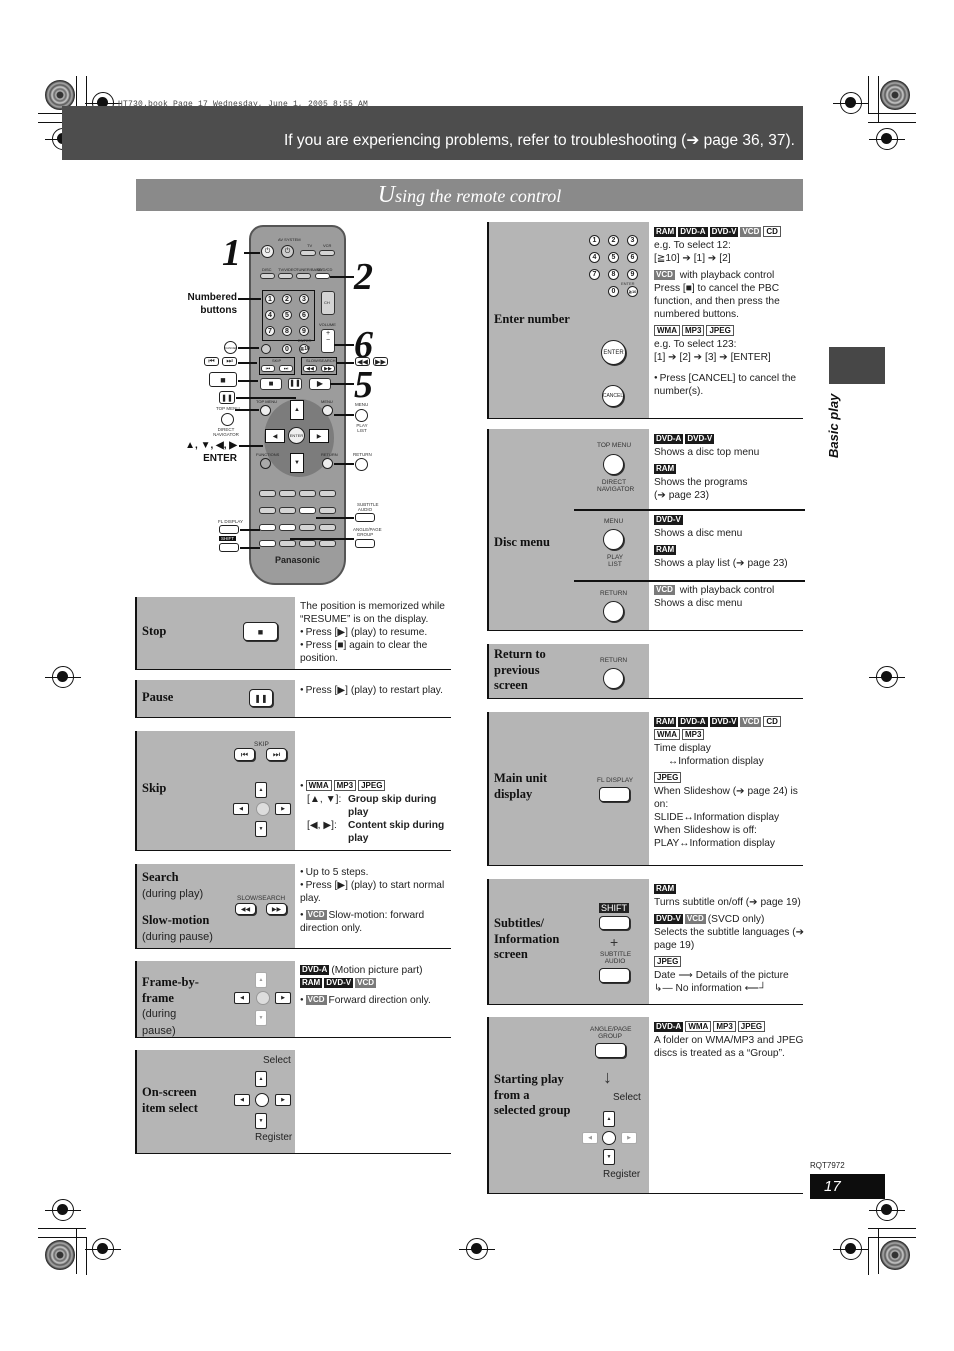 The image size is (954, 1351). What do you see at coordinates (267, 276) in the screenshot?
I see `disc-button` at bounding box center [267, 276].